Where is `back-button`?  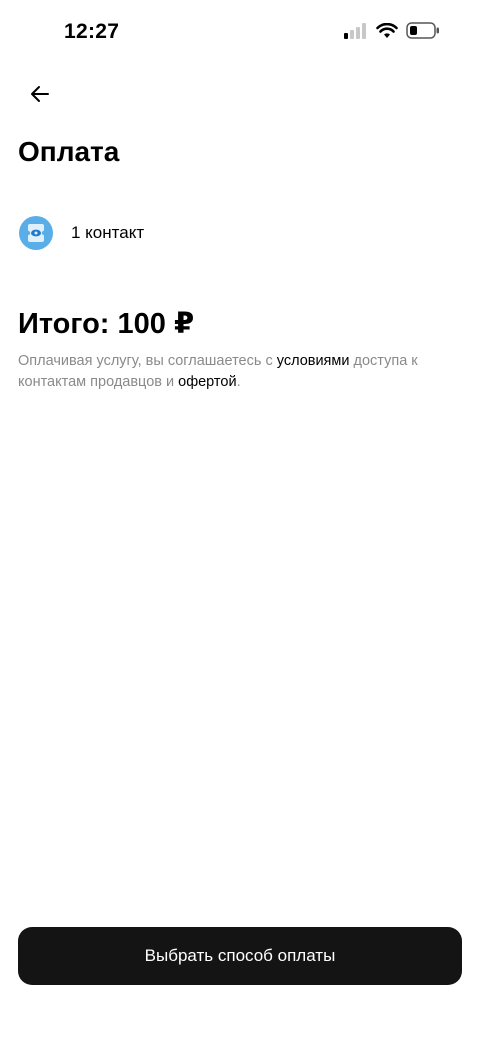
back-button is located at coordinates (40, 94).